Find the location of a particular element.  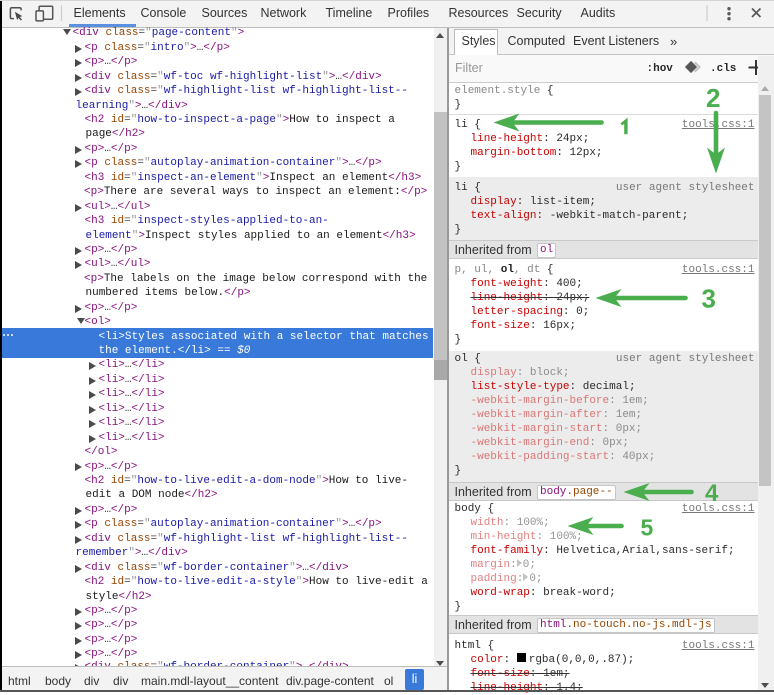

svg-text: 3 is located at coordinates (709, 299).